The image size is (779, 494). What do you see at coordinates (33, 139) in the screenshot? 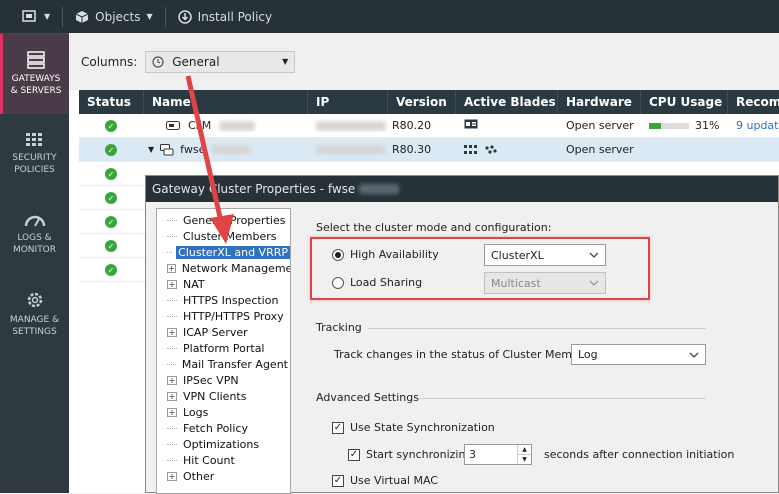
I see `grid-icon` at bounding box center [33, 139].